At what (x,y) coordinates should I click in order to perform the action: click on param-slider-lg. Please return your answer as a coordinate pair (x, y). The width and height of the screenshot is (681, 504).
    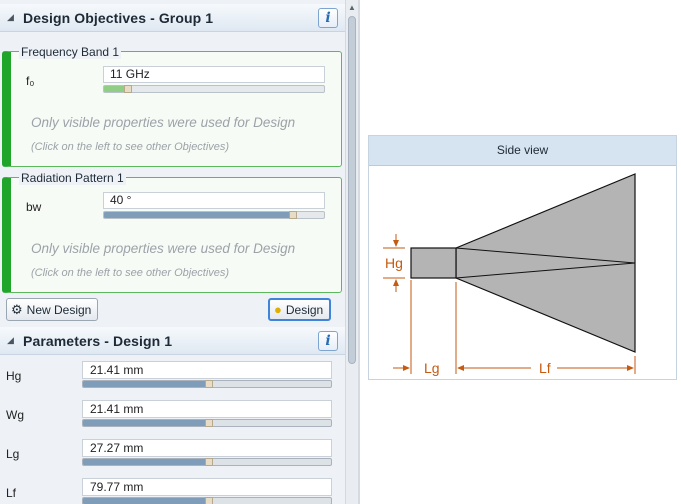
    Looking at the image, I should click on (207, 462).